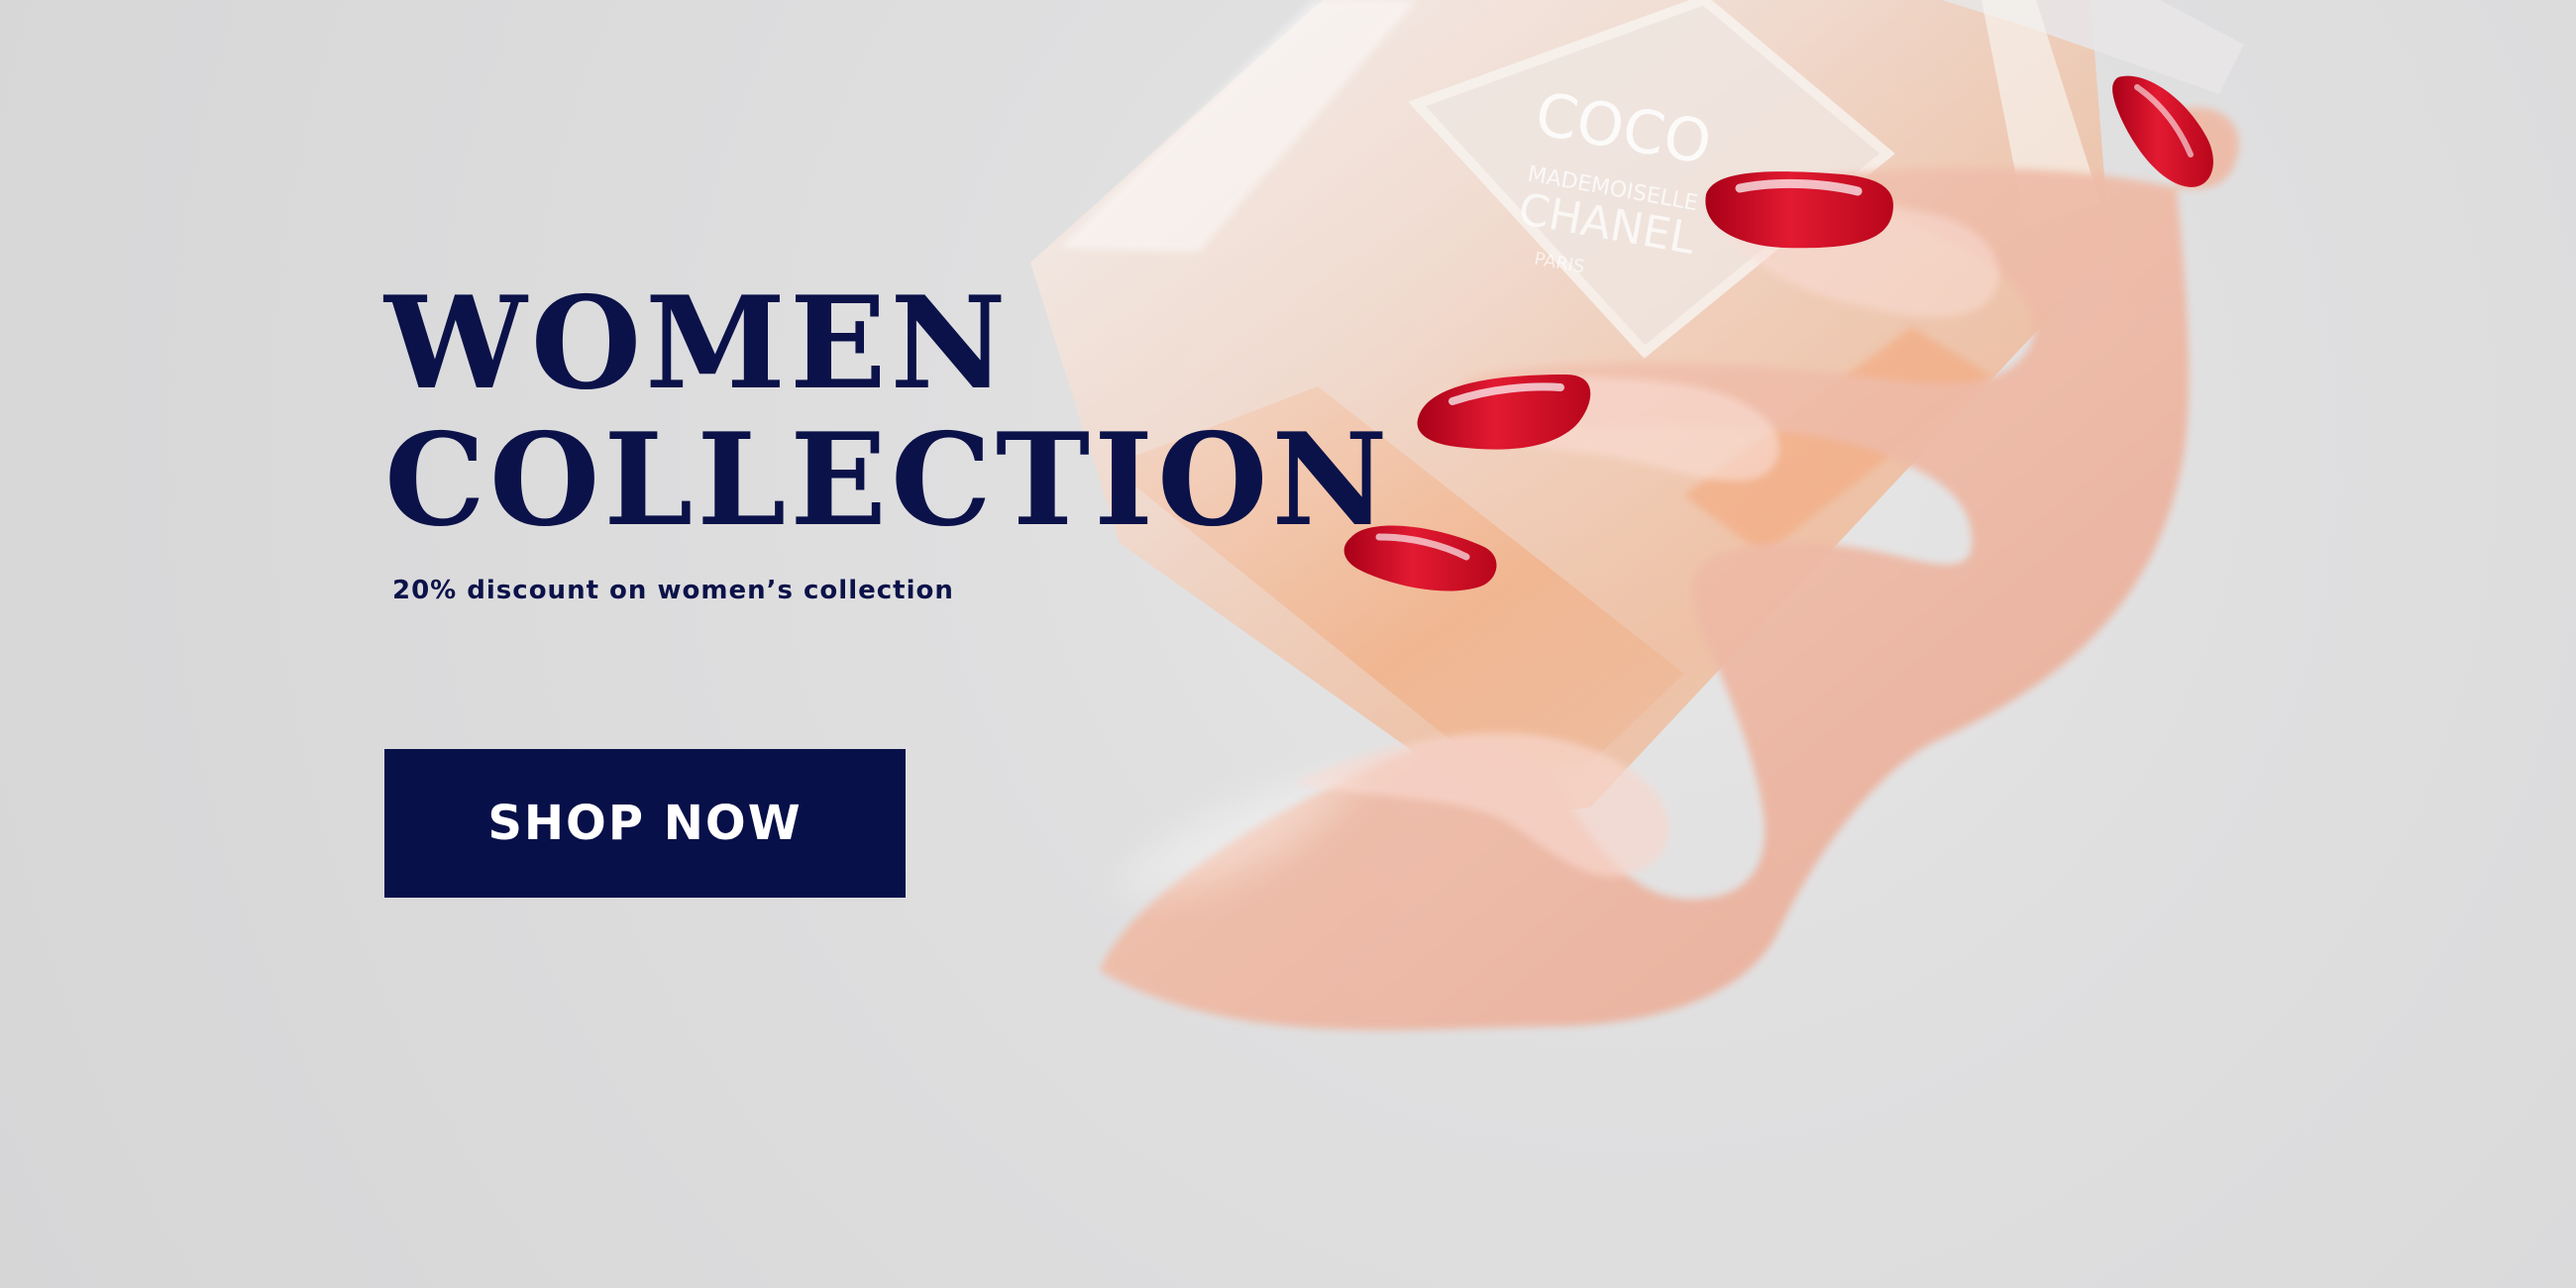  I want to click on headline-line-collection: COLLECTION, so click(888, 480).